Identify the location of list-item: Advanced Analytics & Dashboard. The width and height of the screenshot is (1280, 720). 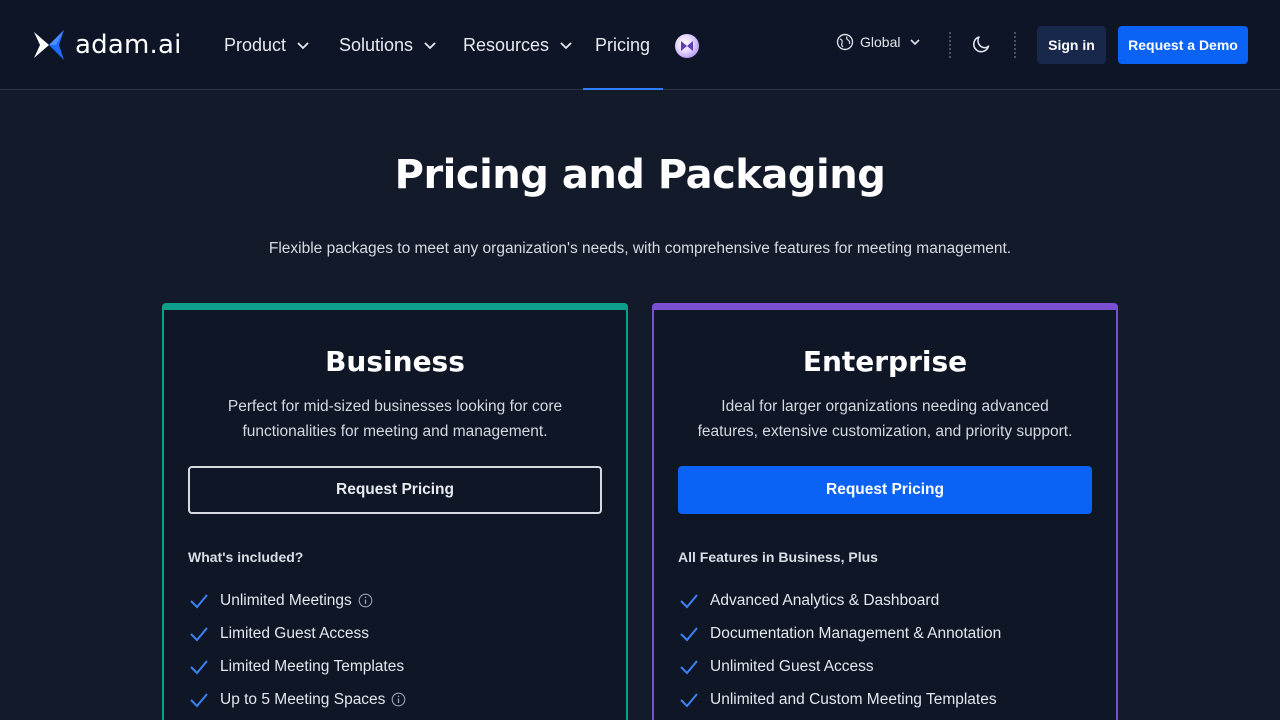
(839, 600).